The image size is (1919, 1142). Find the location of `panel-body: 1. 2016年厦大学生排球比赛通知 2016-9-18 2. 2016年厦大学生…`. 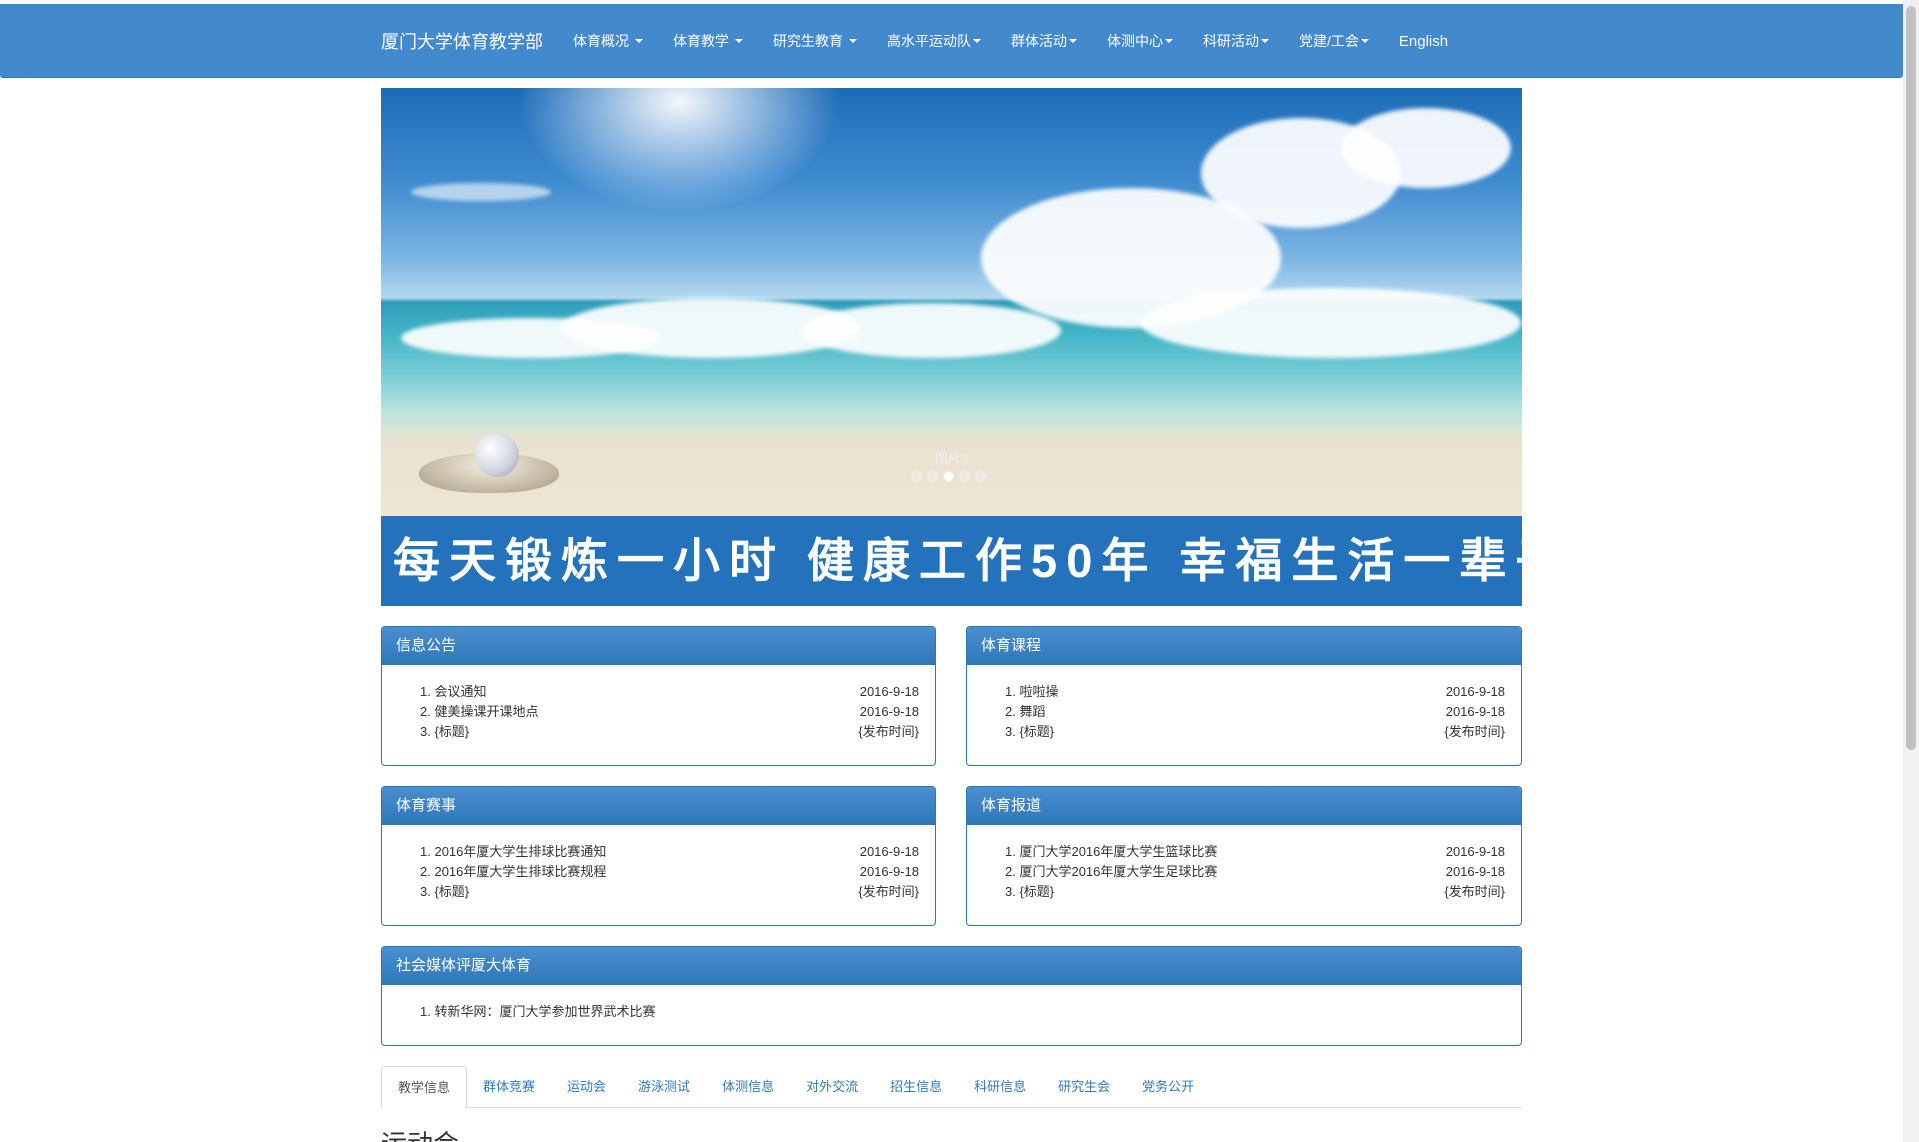

panel-body: 1. 2016年厦大学生排球比赛通知 2016-9-18 2. 2016年厦大学生… is located at coordinates (658, 863).